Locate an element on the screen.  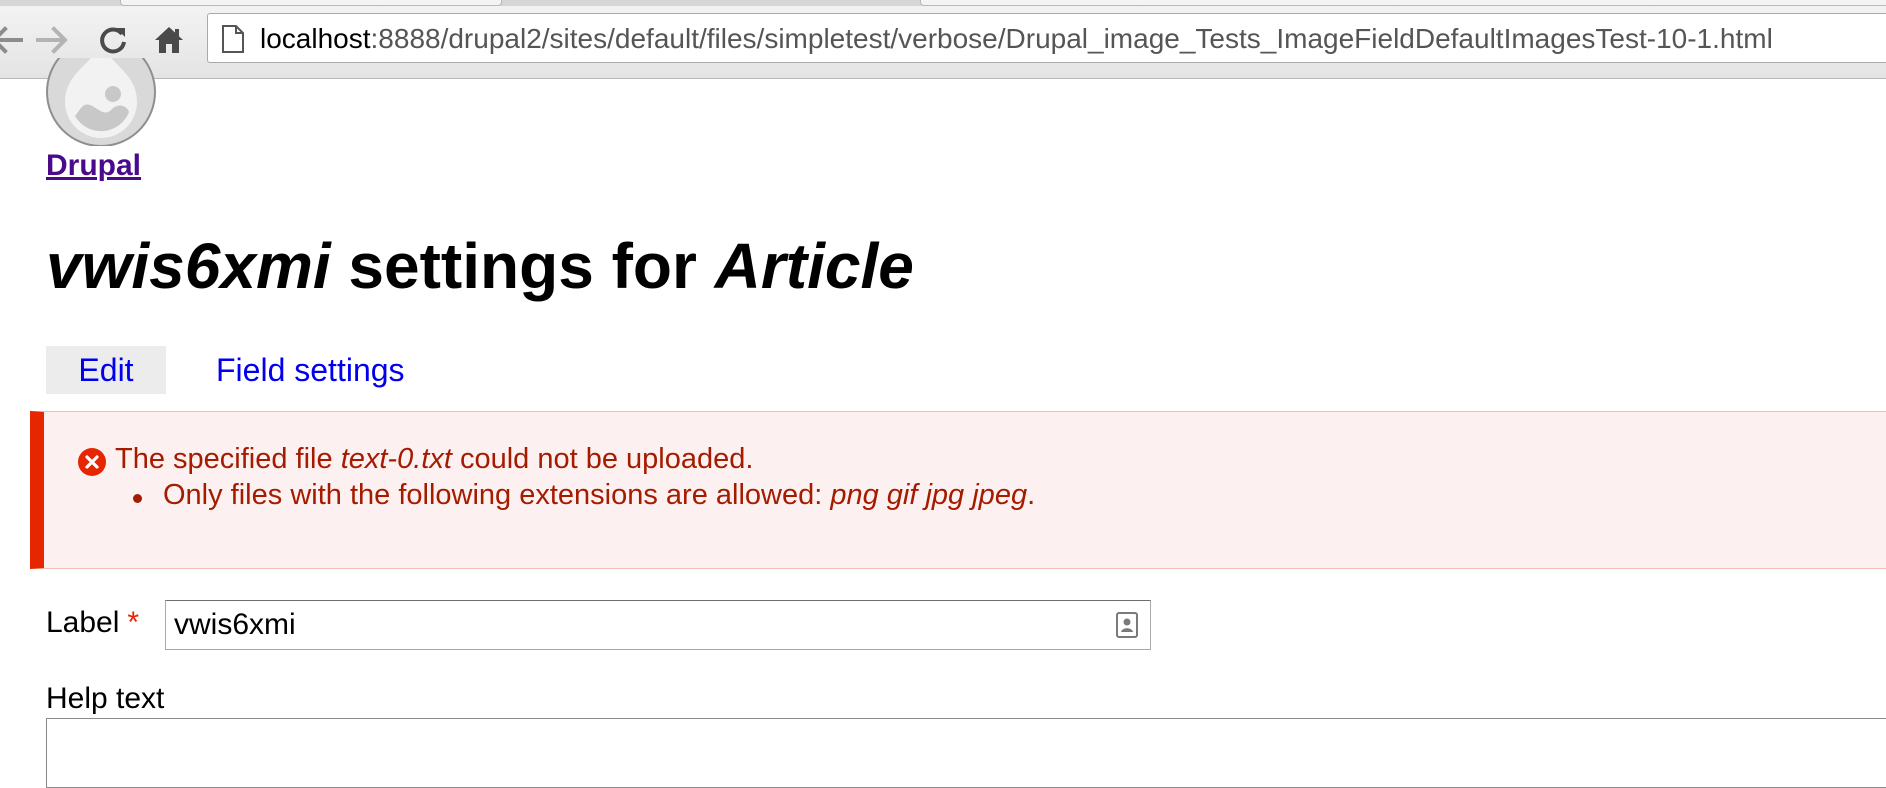
site-logo is located at coordinates (103, 103).